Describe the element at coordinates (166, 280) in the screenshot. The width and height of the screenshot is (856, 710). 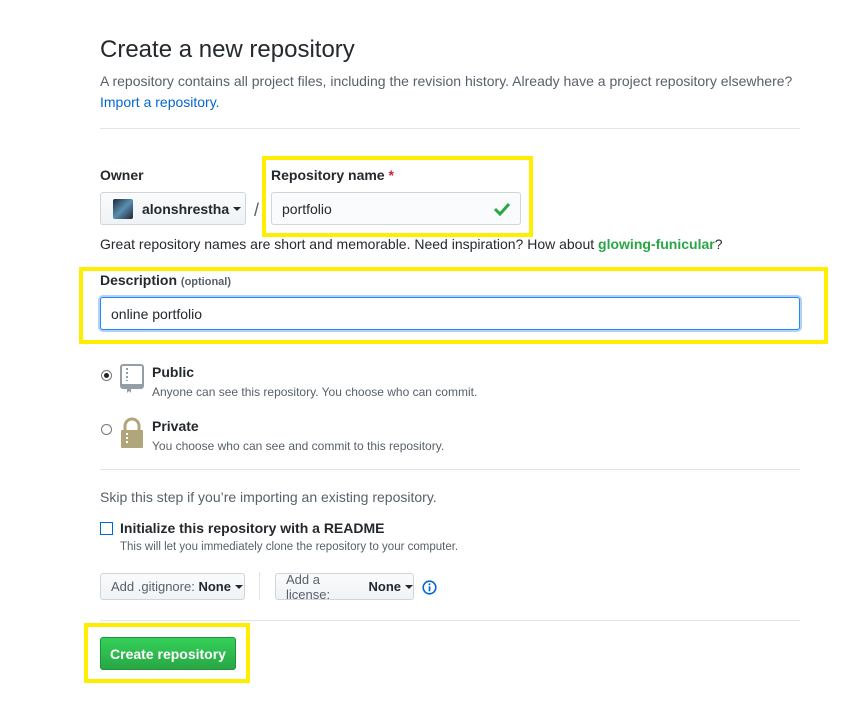
I see `description-label: Description (optional)` at that location.